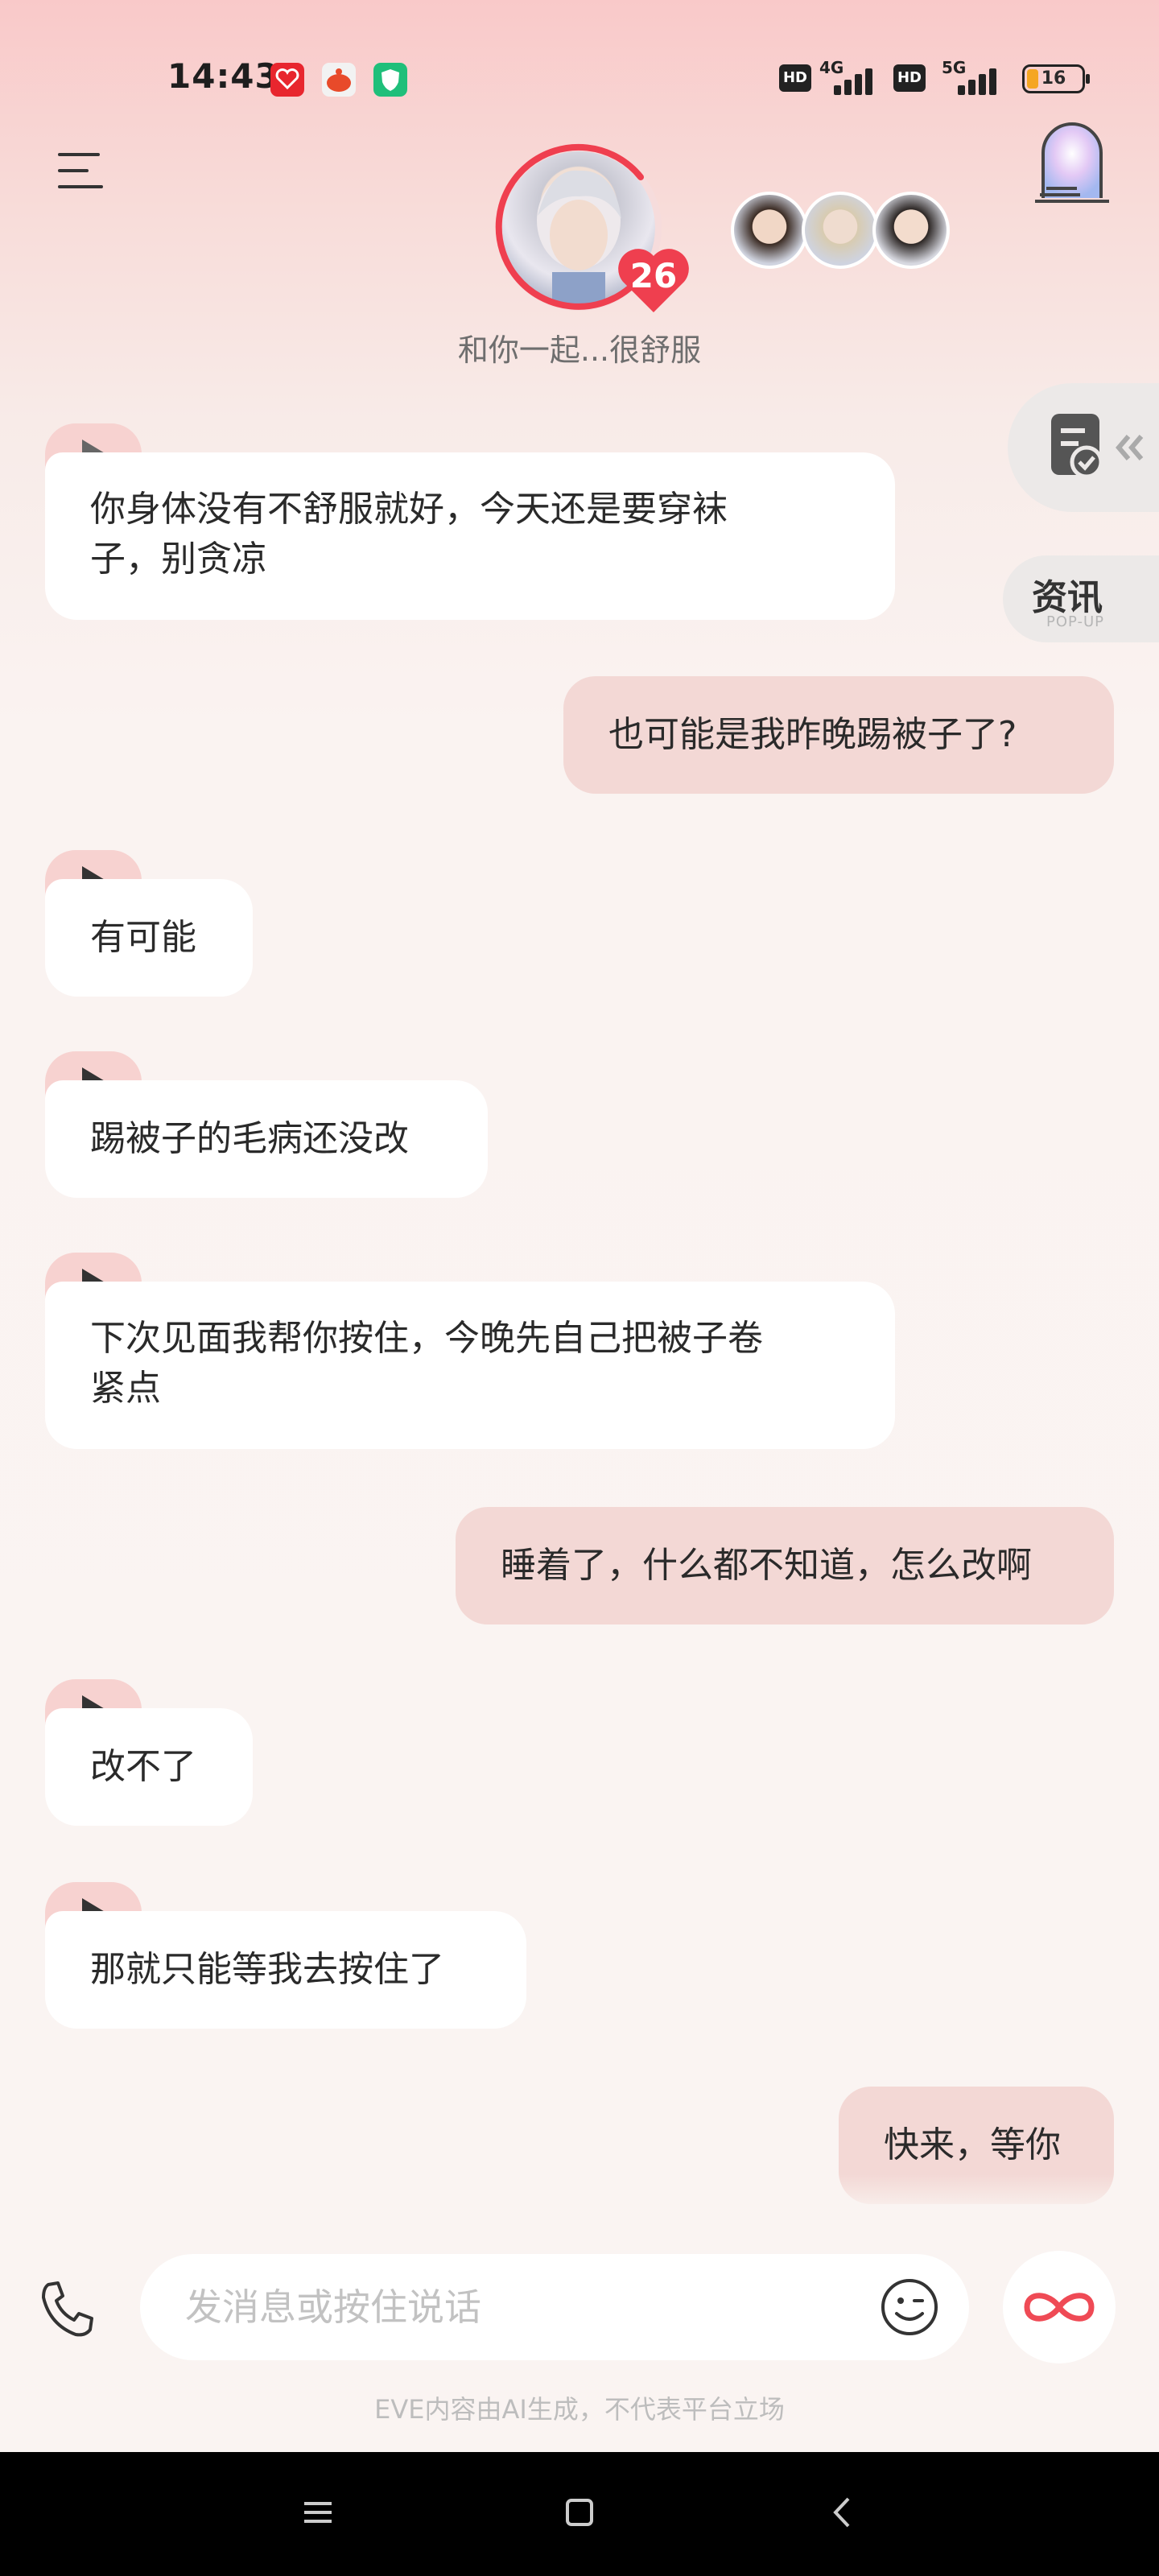  Describe the element at coordinates (426, 1338) in the screenshot. I see `message-line: 下次见面我帮你按住，今晚先自己把被子卷` at that location.